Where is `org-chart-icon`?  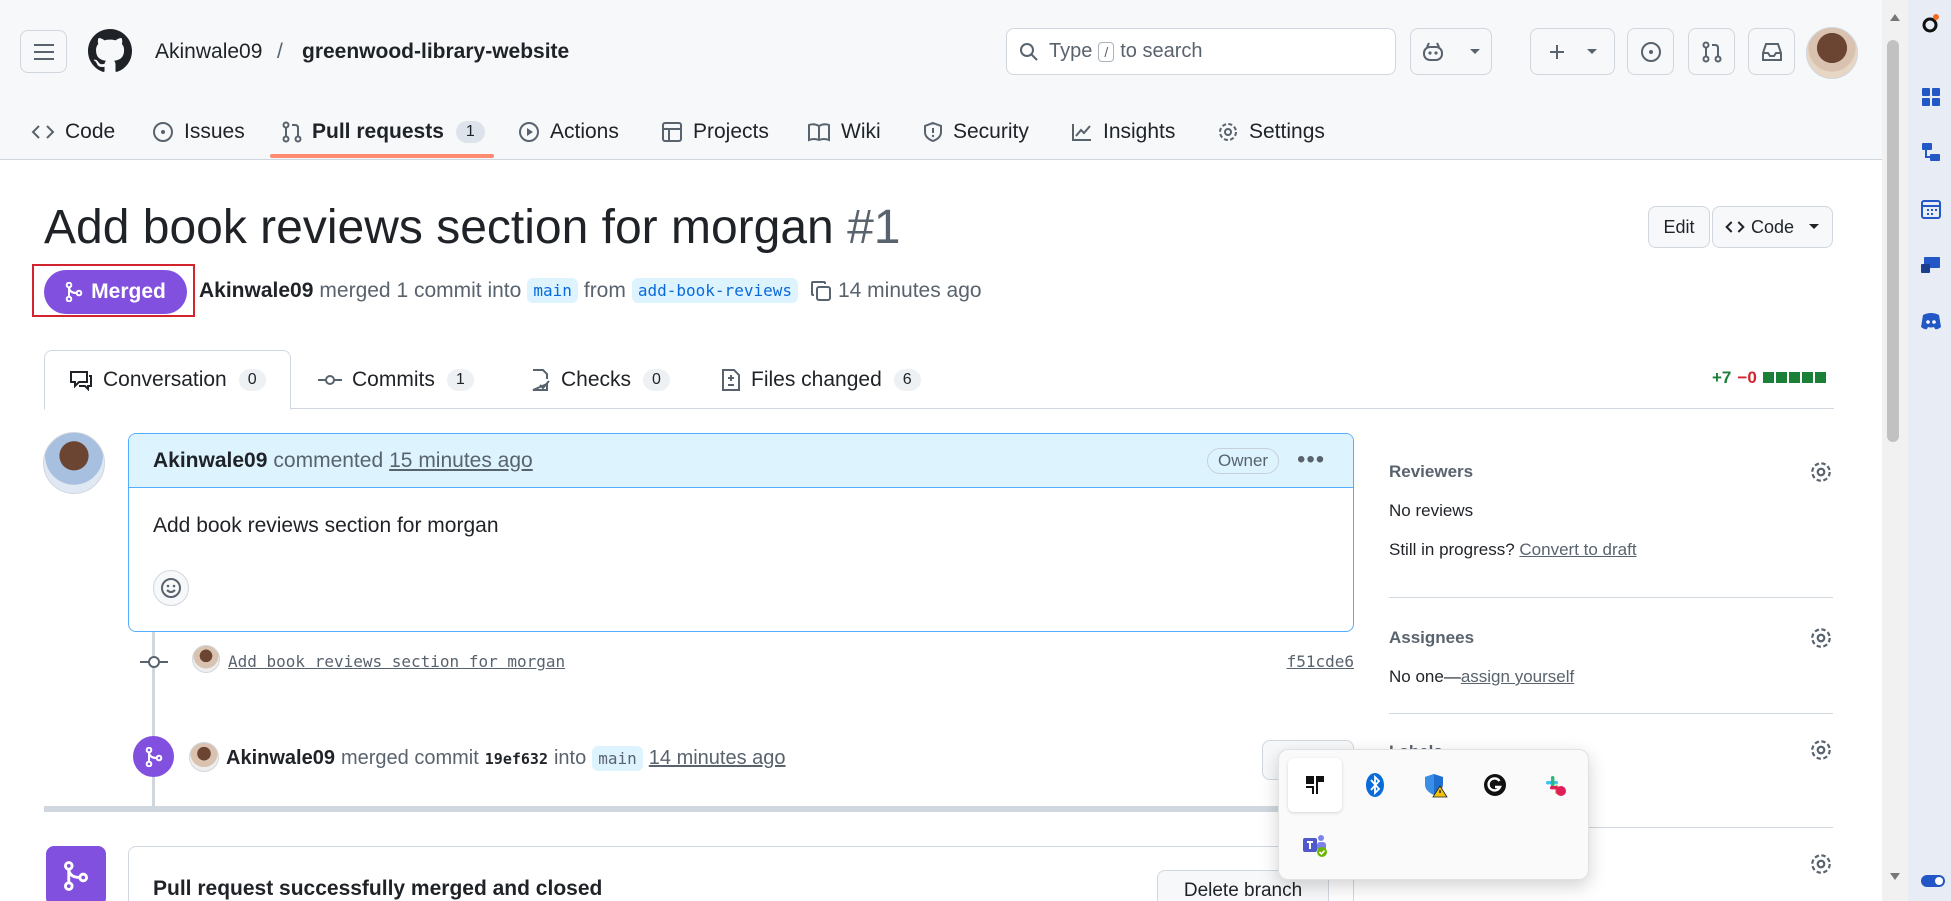 org-chart-icon is located at coordinates (1931, 152).